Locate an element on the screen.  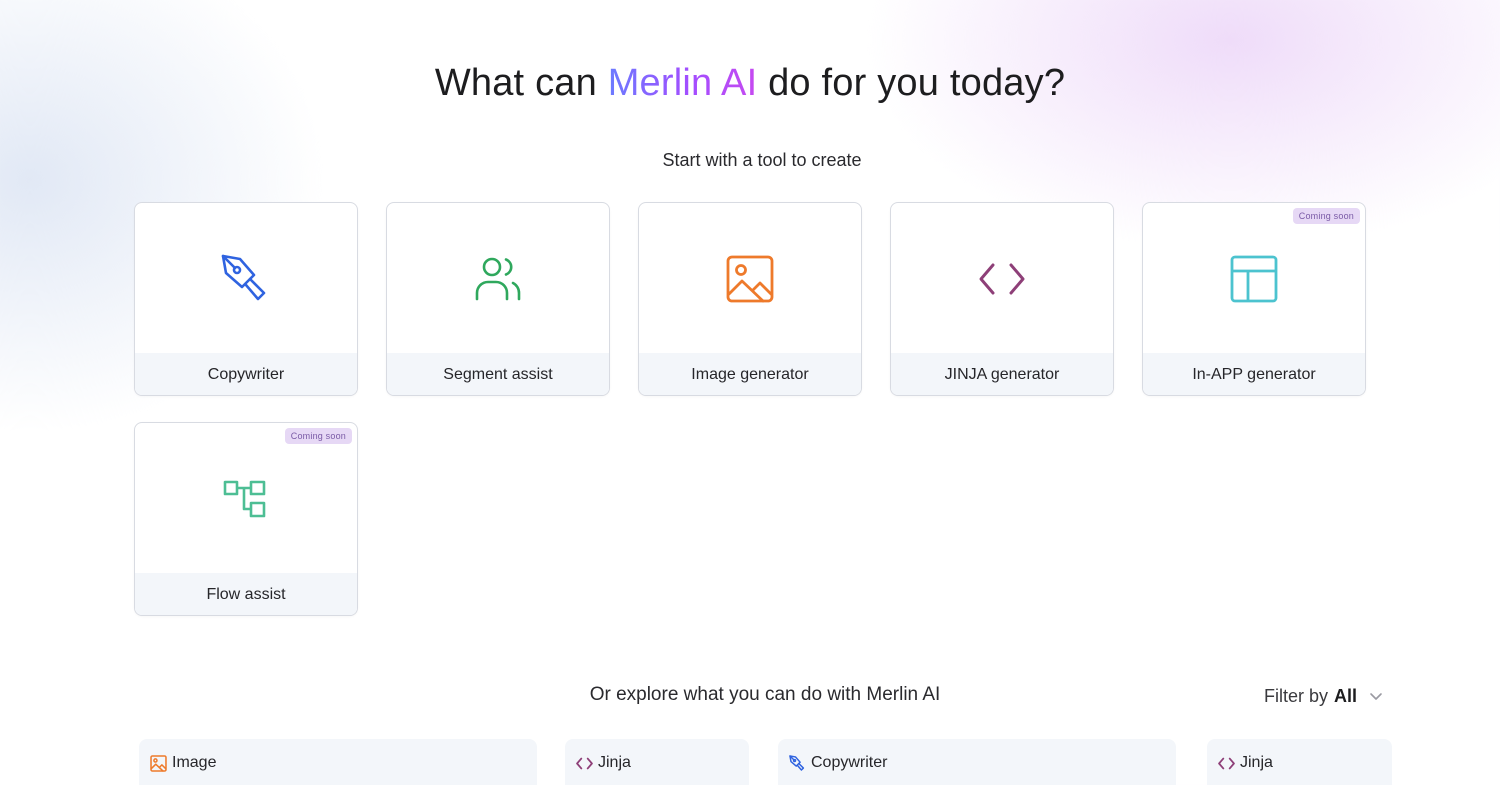
layout-icon is located at coordinates (1254, 279).